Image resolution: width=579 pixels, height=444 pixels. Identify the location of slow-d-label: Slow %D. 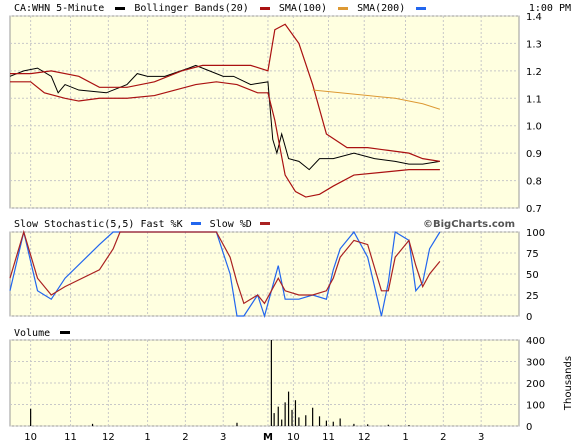
(230, 224).